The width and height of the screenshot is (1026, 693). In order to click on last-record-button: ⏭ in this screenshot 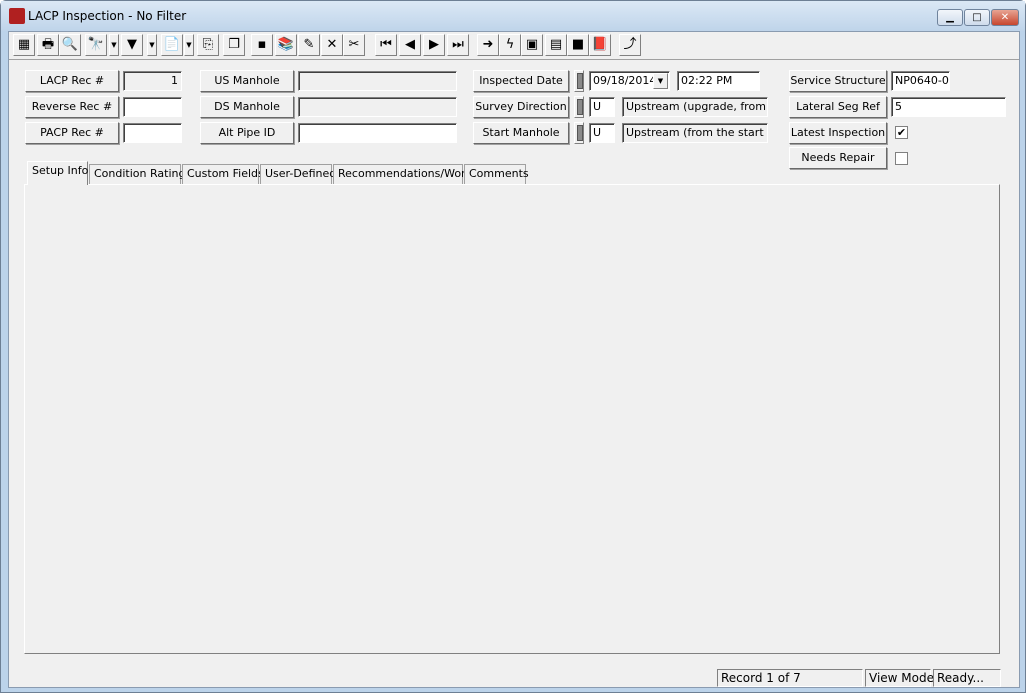, I will do `click(458, 45)`.